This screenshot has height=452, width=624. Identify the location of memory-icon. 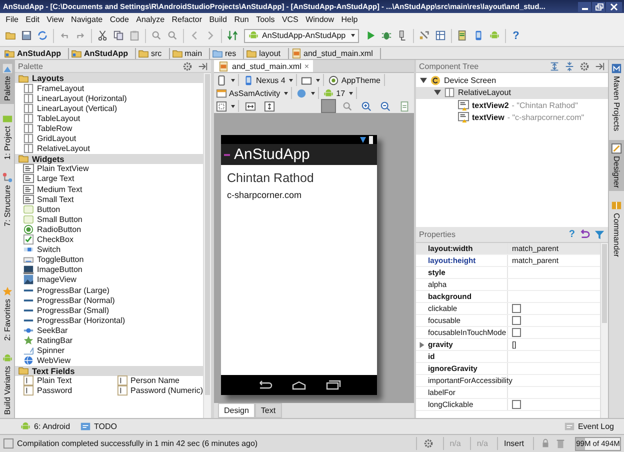
(560, 443).